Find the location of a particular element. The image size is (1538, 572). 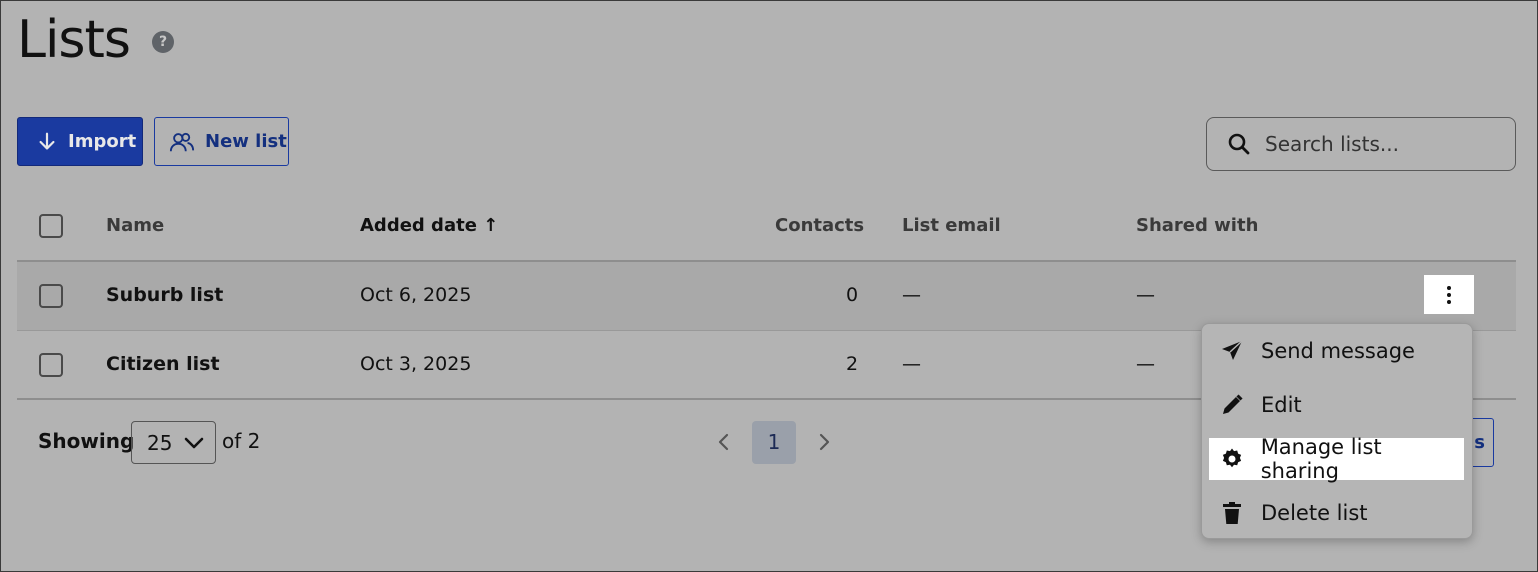

new-list-button: New list is located at coordinates (221, 141).